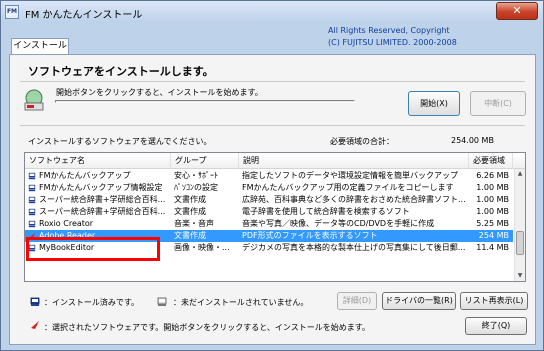 This screenshot has height=351, width=544. What do you see at coordinates (98, 161) in the screenshot?
I see `column-header-name: ソフトウェア名` at bounding box center [98, 161].